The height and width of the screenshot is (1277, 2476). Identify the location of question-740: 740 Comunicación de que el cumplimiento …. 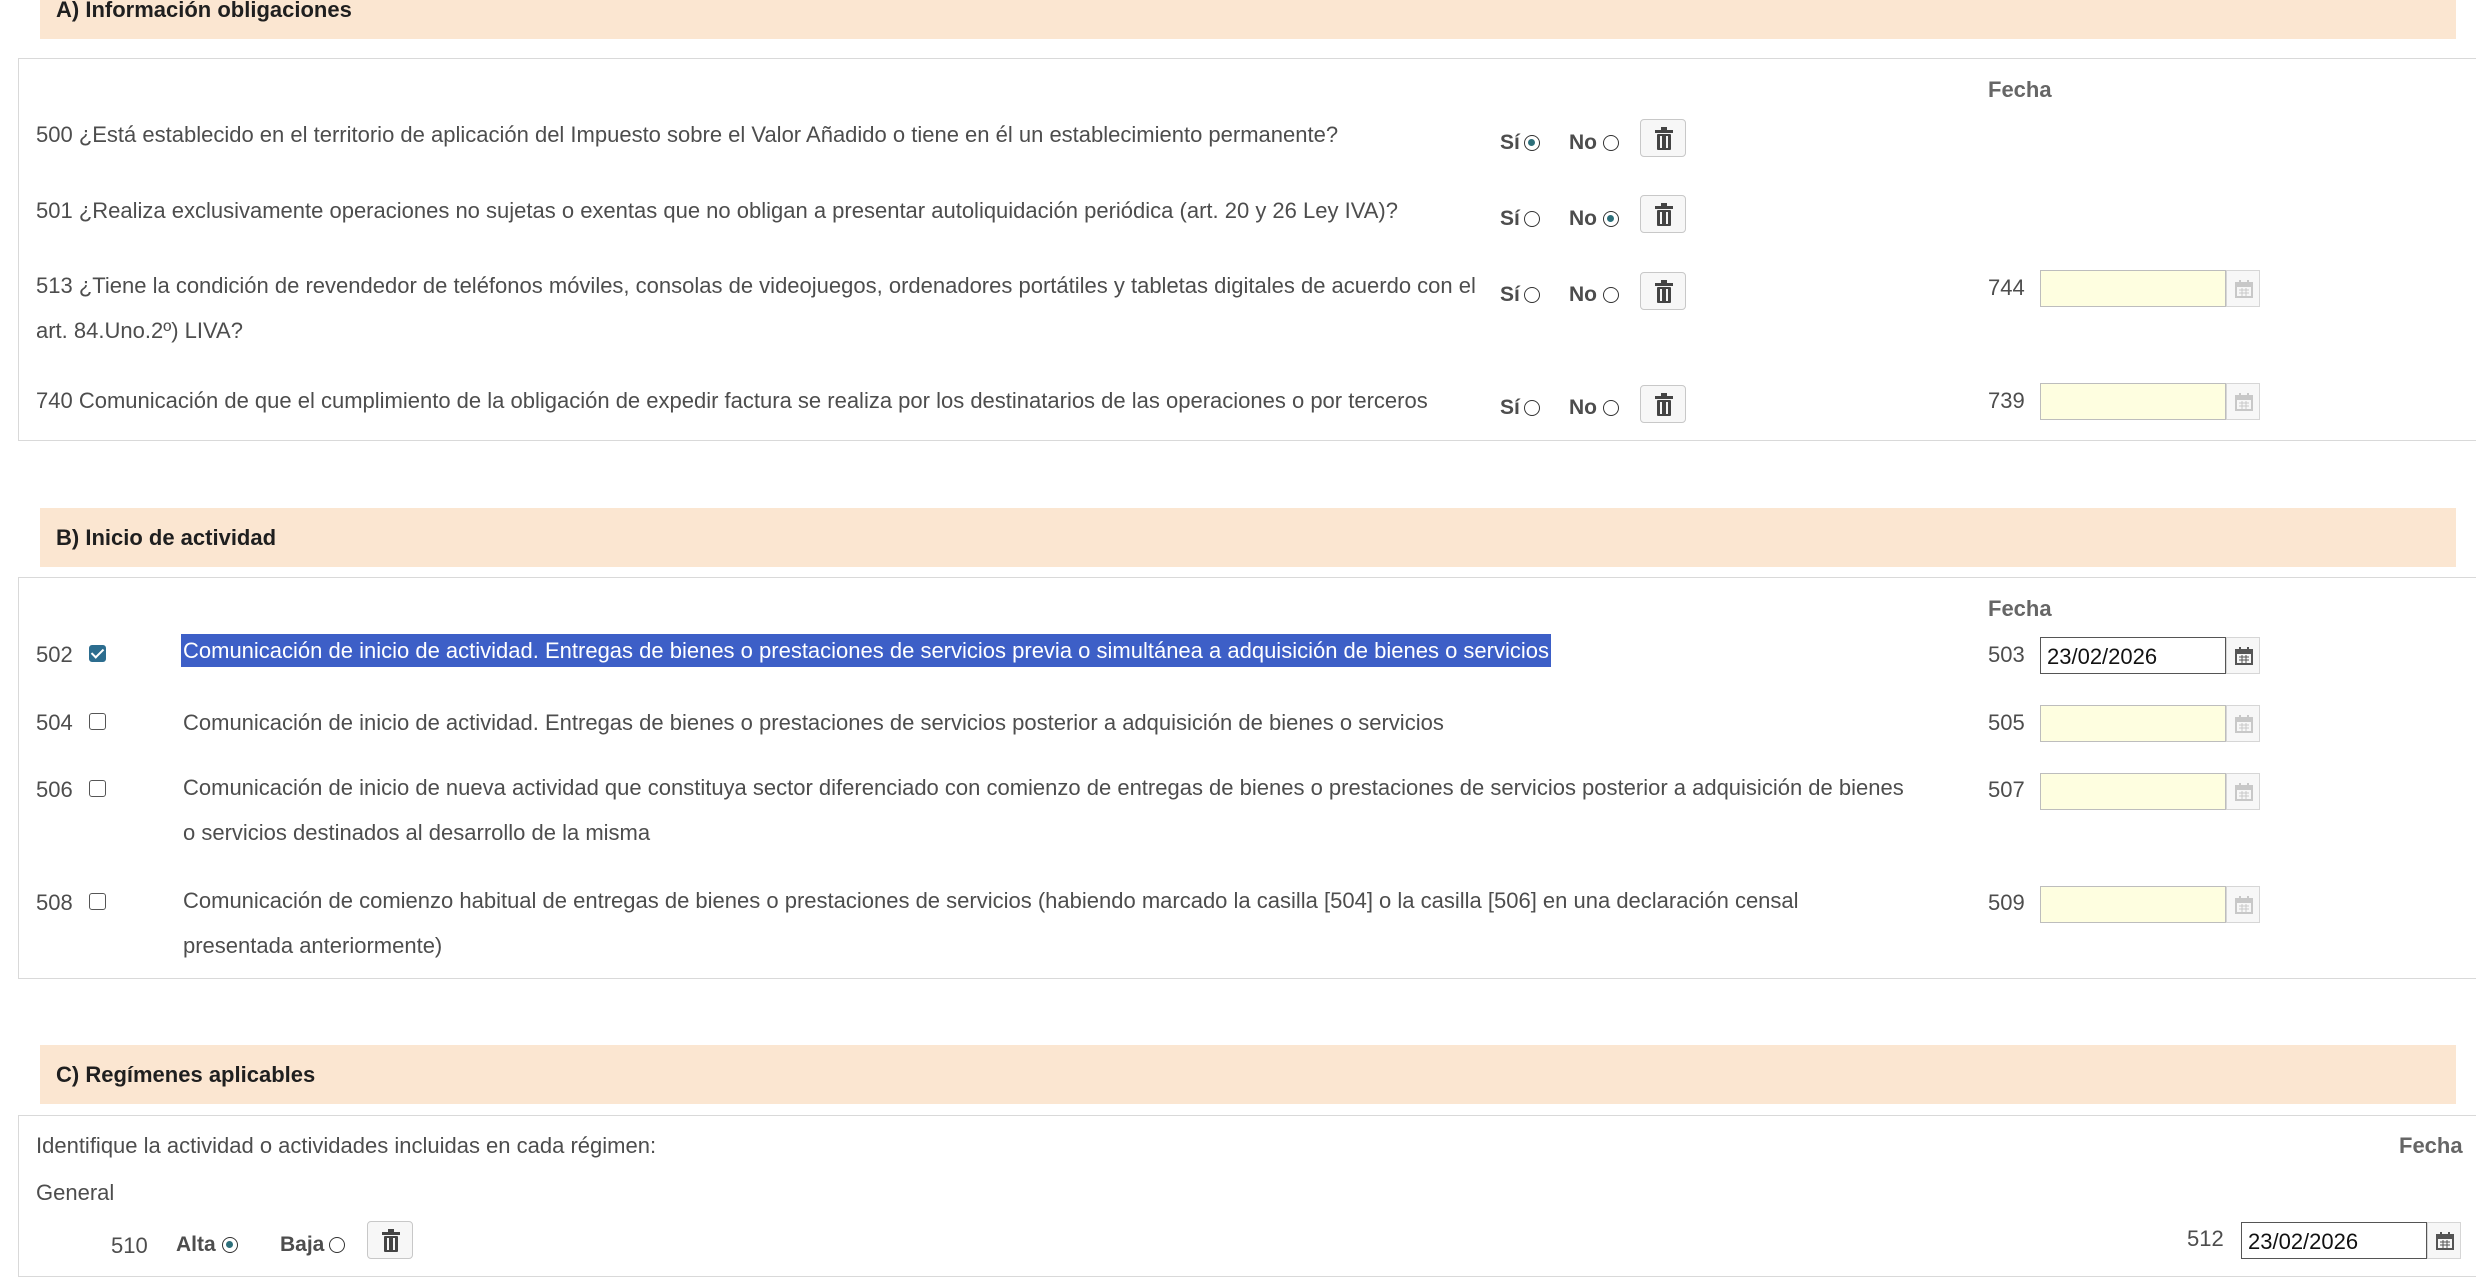
(732, 400).